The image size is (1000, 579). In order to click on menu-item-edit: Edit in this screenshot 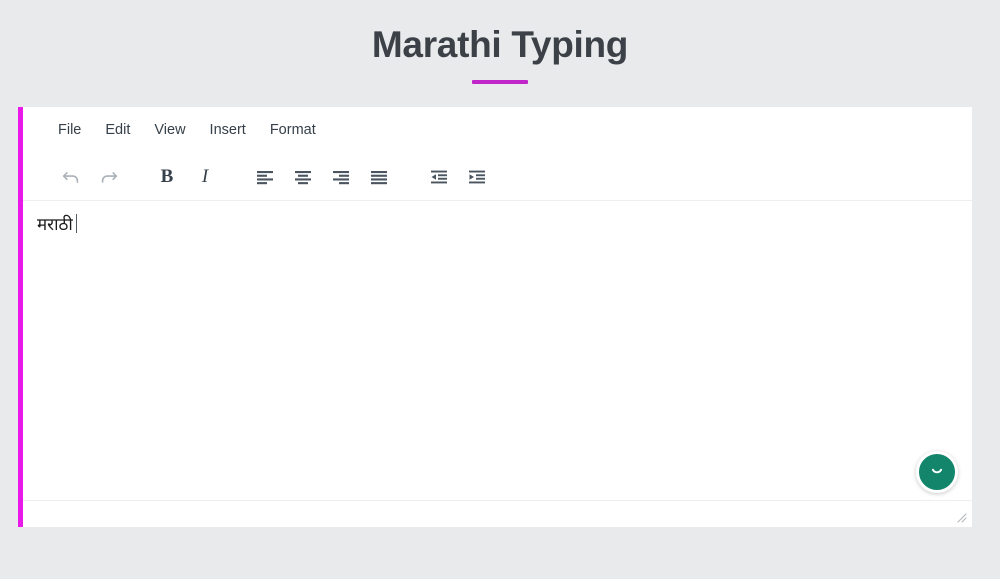, I will do `click(117, 130)`.